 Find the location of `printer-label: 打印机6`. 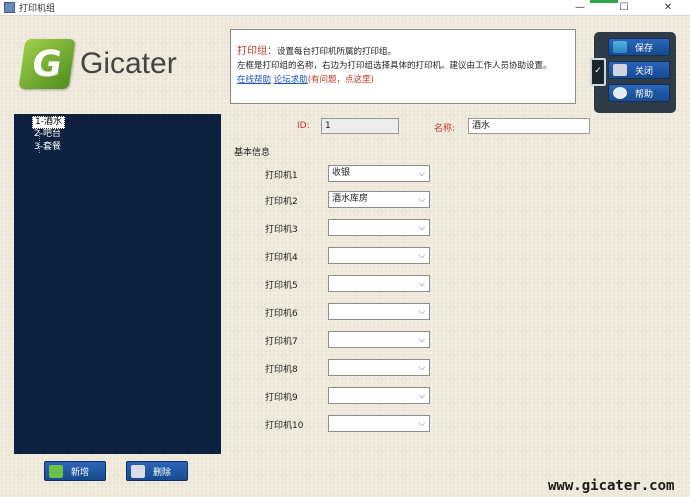

printer-label: 打印机6 is located at coordinates (281, 314).